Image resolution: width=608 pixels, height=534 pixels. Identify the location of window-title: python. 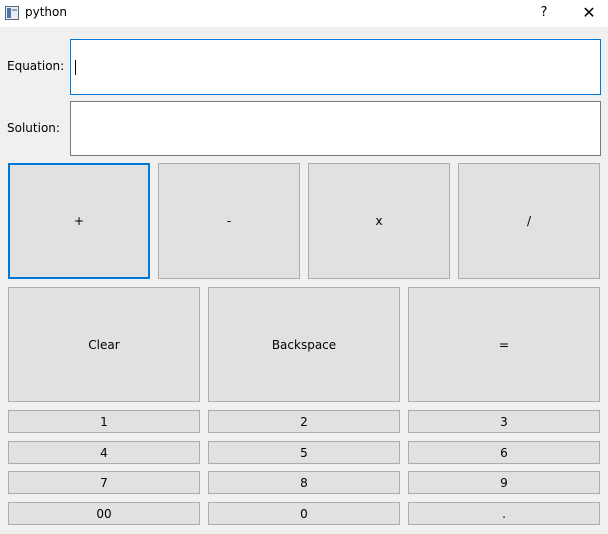
(46, 12).